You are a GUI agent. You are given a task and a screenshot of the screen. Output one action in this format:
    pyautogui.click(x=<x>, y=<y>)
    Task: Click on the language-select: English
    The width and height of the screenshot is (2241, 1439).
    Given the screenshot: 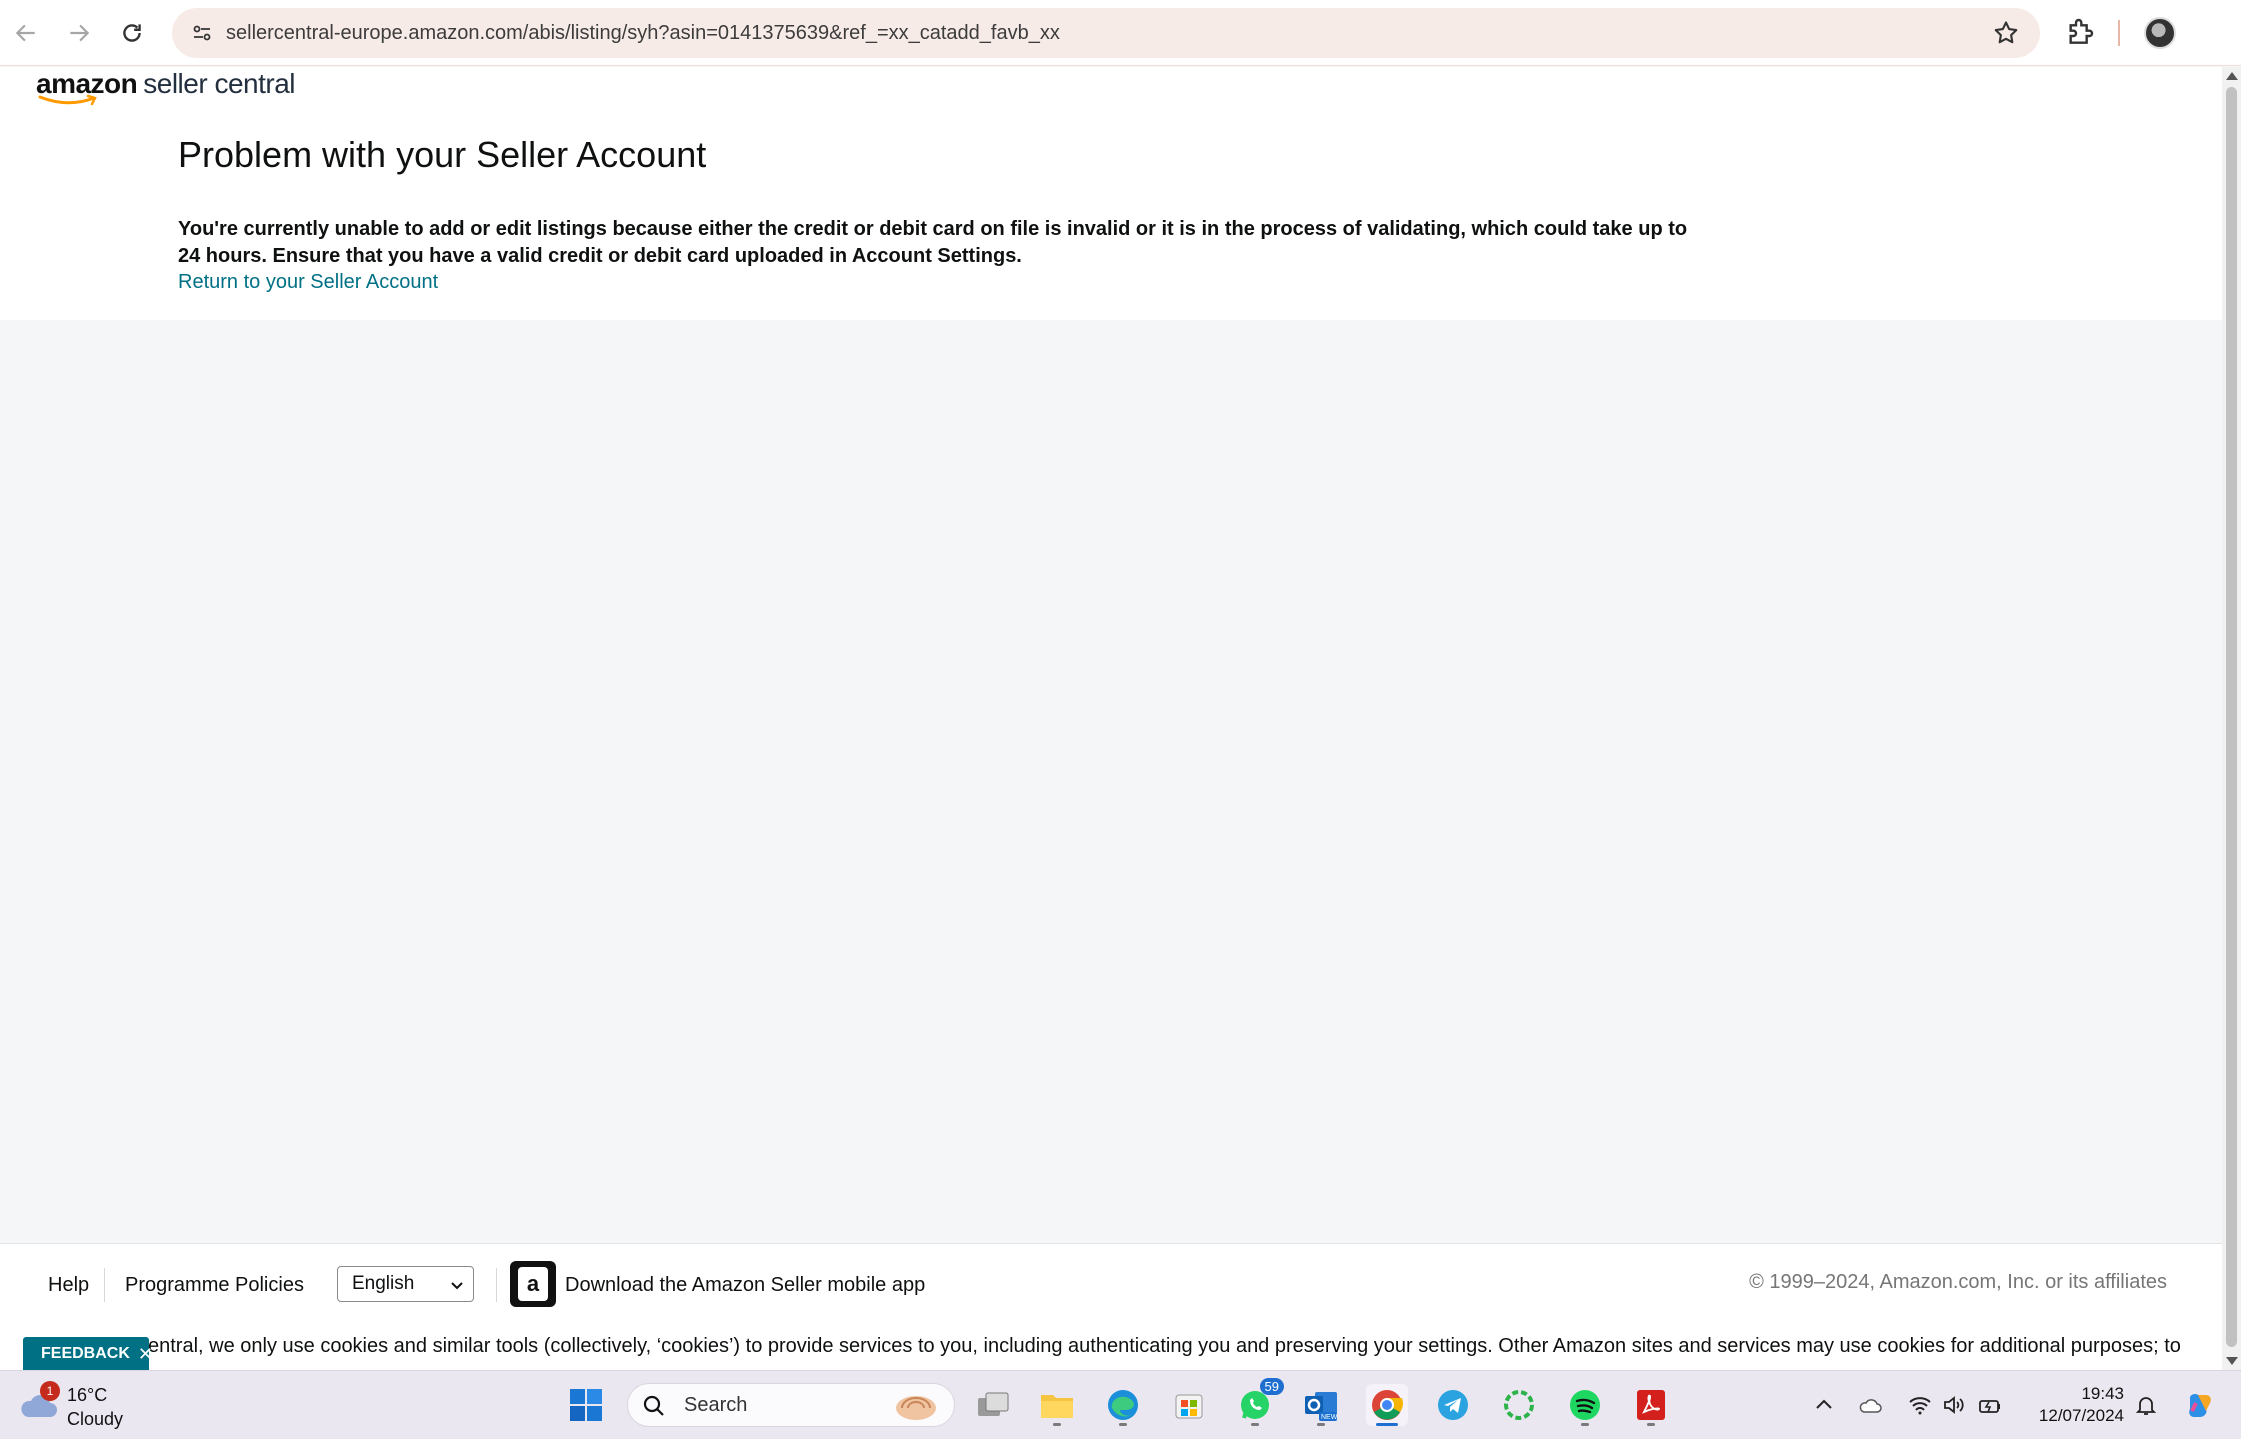 What is the action you would take?
    pyautogui.click(x=405, y=1284)
    